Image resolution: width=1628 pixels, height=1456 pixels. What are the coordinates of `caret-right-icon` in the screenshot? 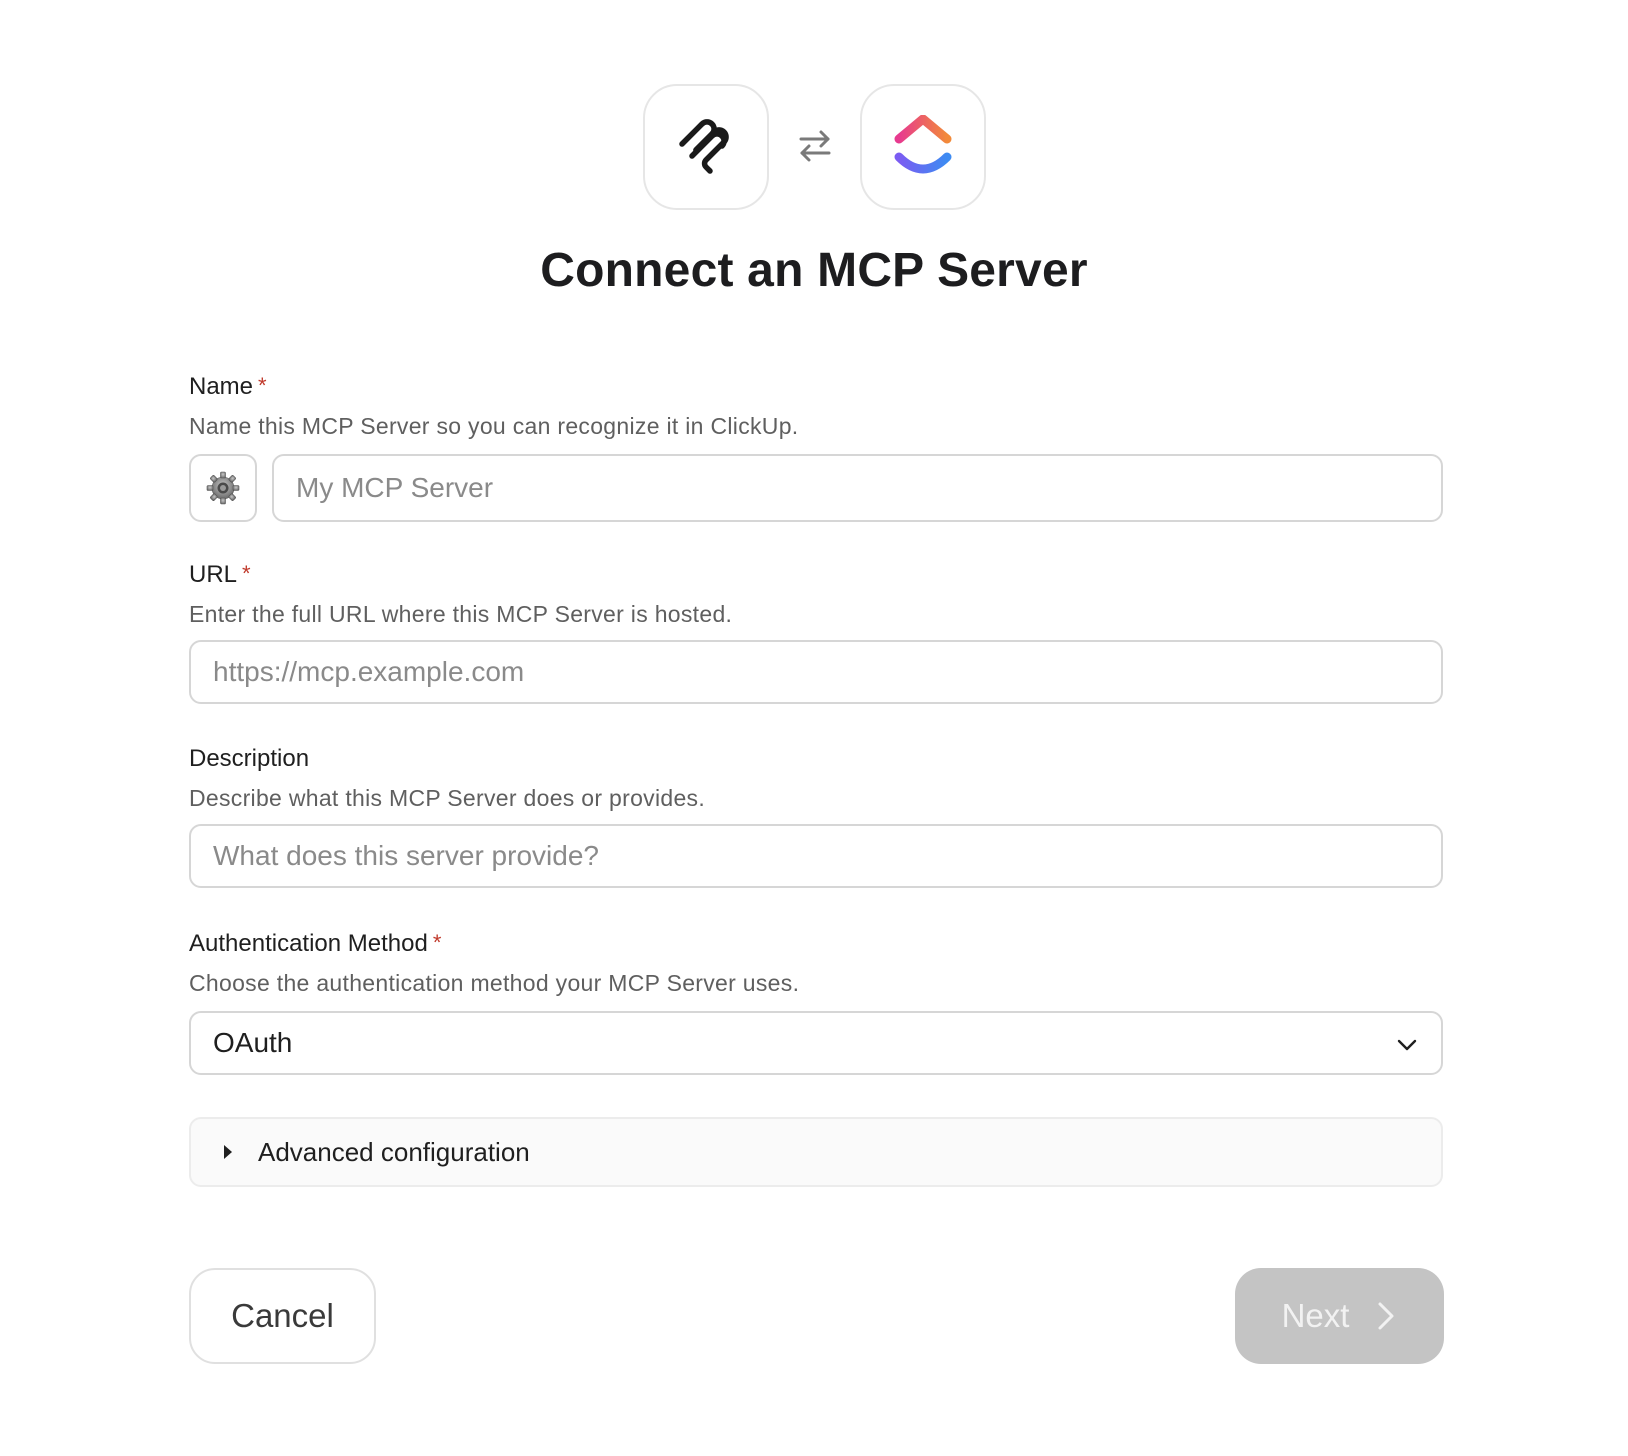 It's located at (228, 1152).